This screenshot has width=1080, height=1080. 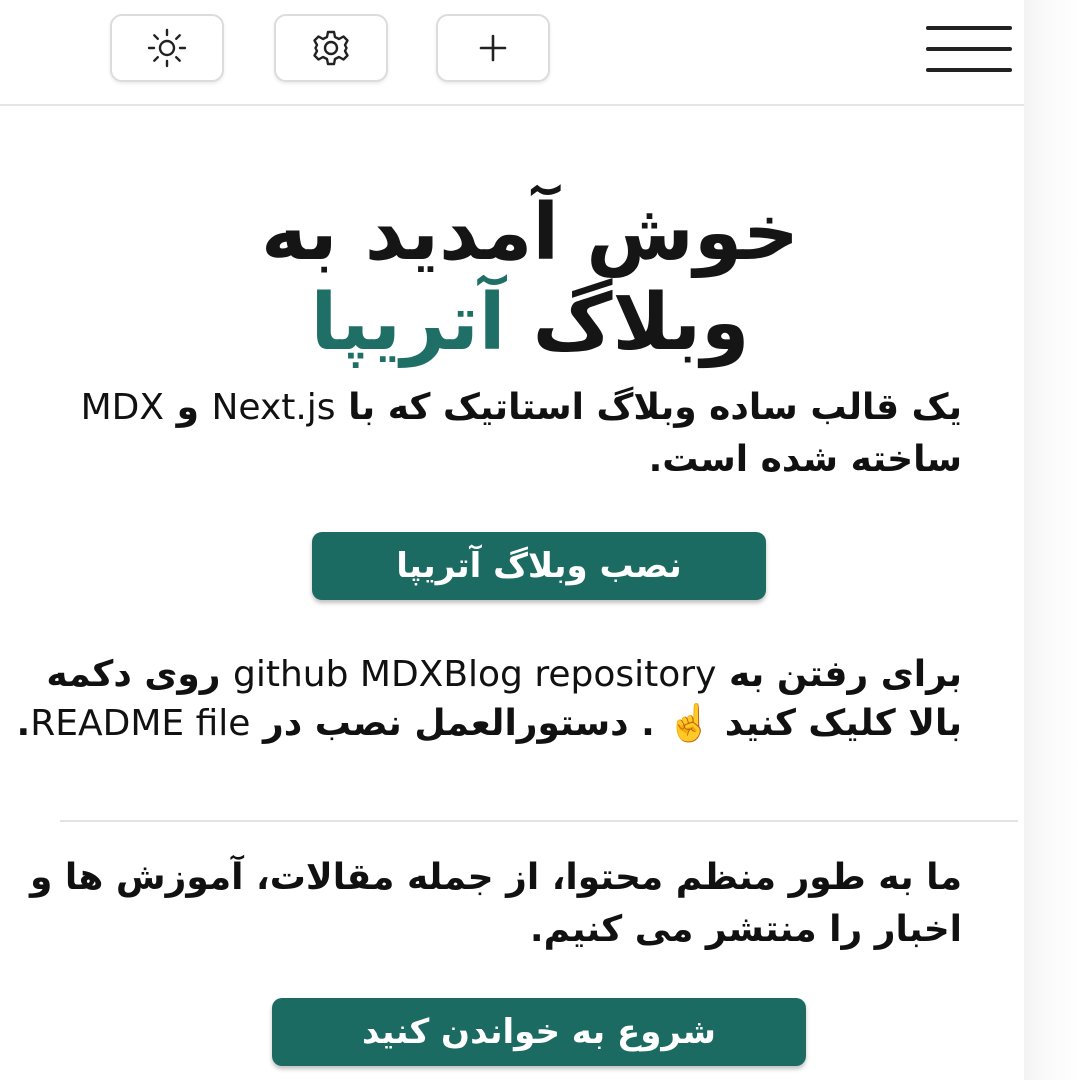 What do you see at coordinates (655, 407) in the screenshot?
I see `intro-part1: یک قالب ساده وبلاگ استاتیک که با` at bounding box center [655, 407].